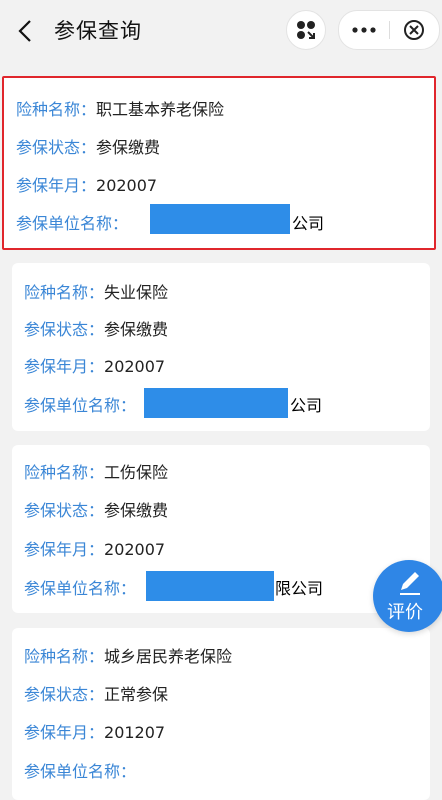  Describe the element at coordinates (168, 656) in the screenshot. I see `insurance-type-value: 城乡居民养老保险` at that location.